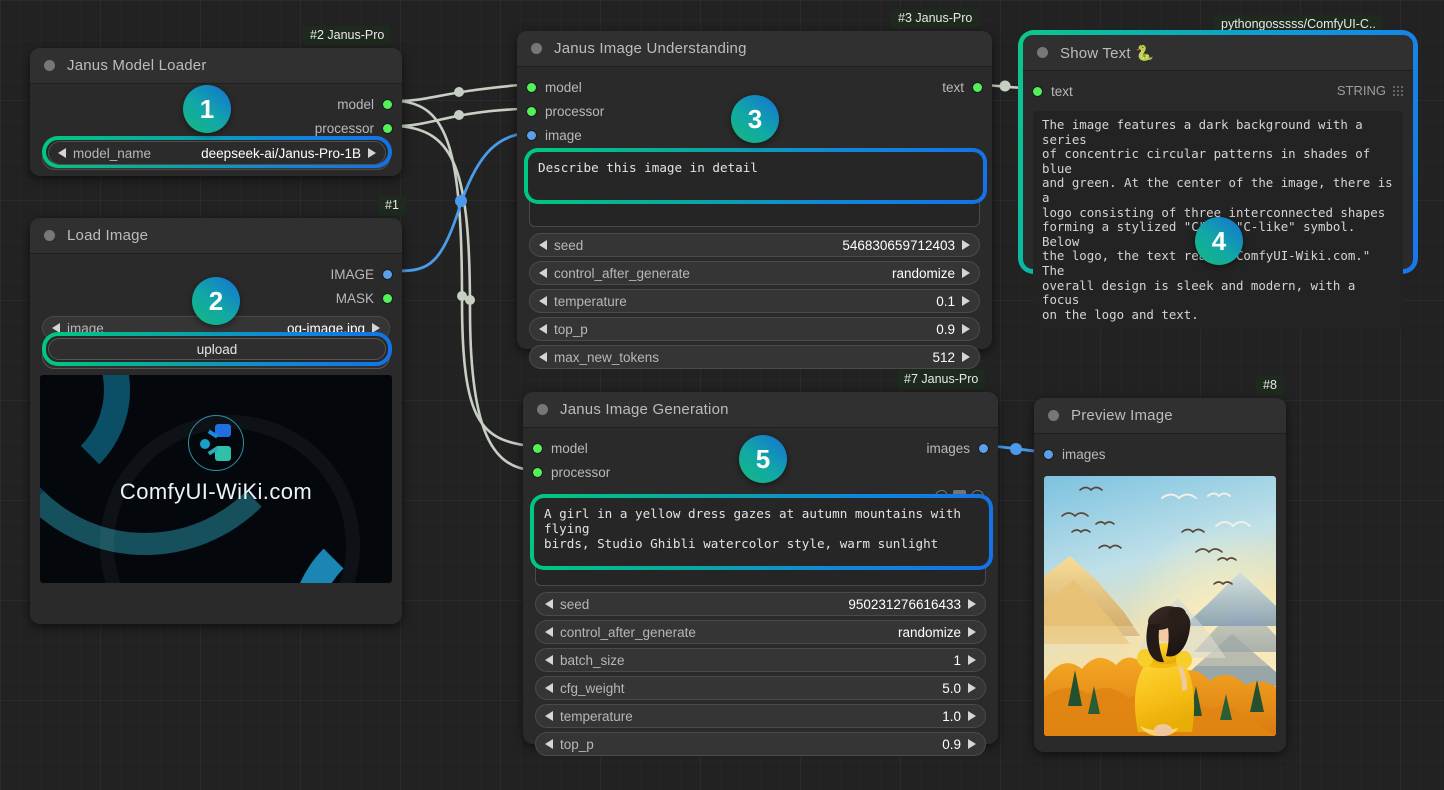 The width and height of the screenshot is (1444, 790). What do you see at coordinates (1107, 53) in the screenshot?
I see `node-title-label: Show Text 🐍` at bounding box center [1107, 53].